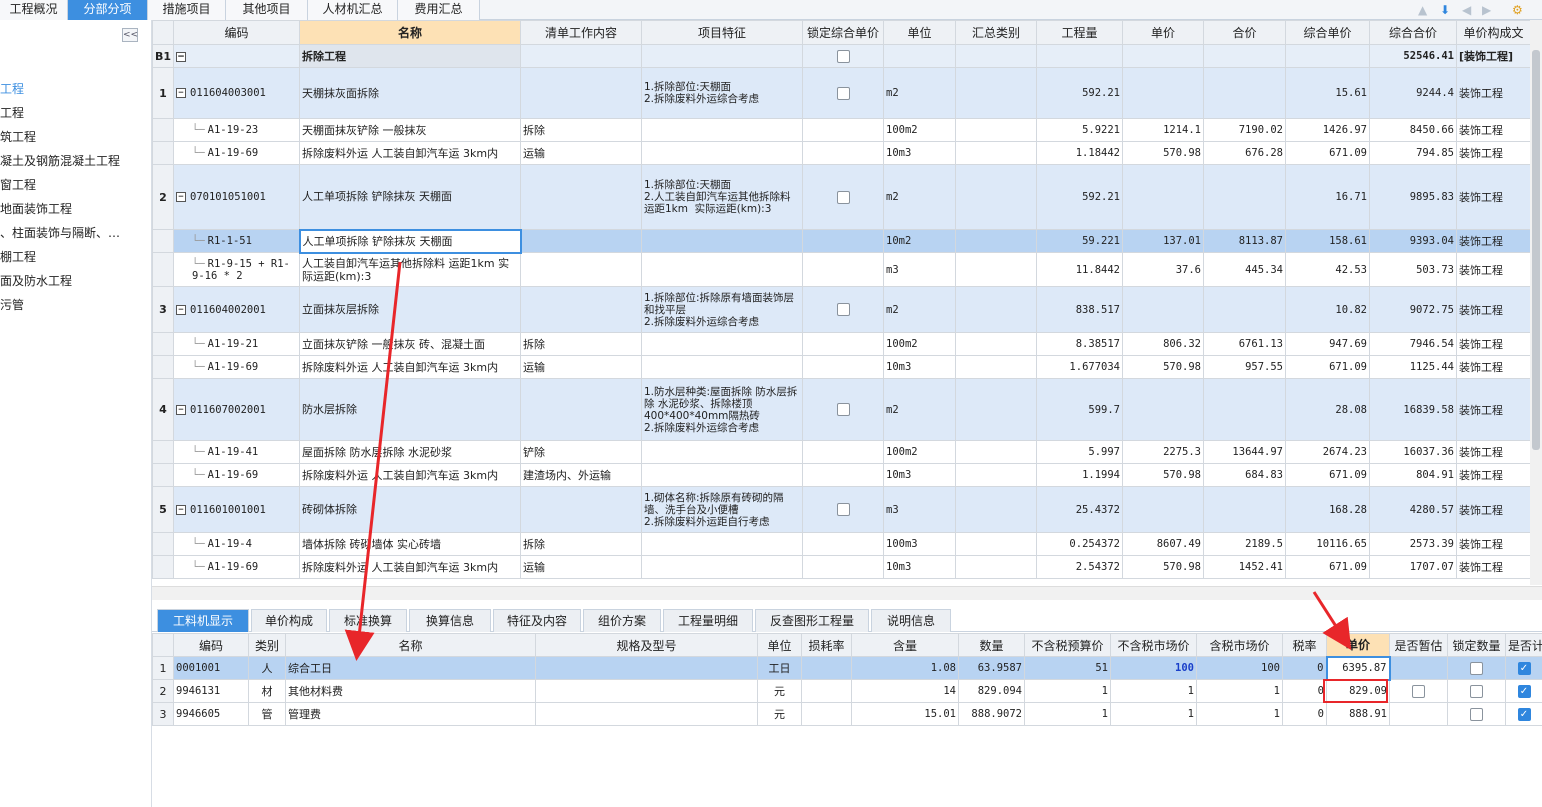  What do you see at coordinates (18, 136) in the screenshot?
I see `sidebar-item: 筑工程` at bounding box center [18, 136].